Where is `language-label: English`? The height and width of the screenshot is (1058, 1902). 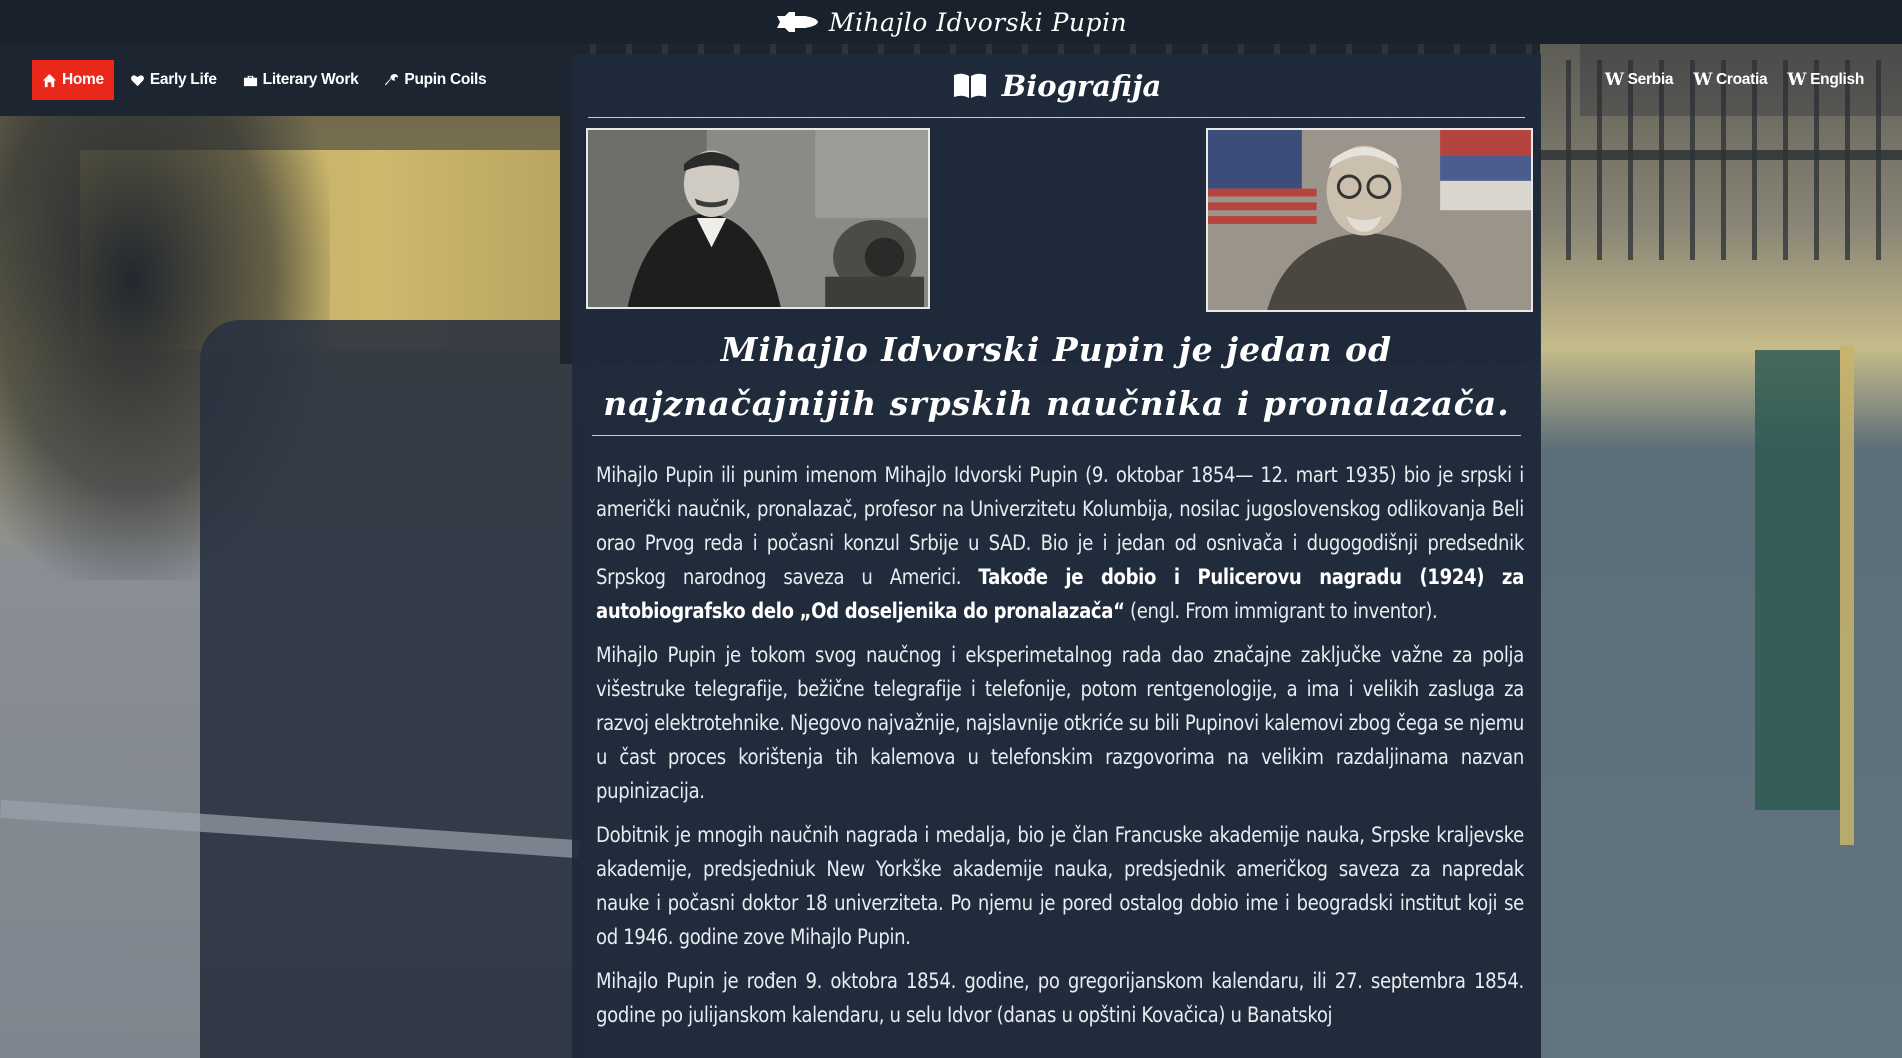
language-label: English is located at coordinates (1837, 79).